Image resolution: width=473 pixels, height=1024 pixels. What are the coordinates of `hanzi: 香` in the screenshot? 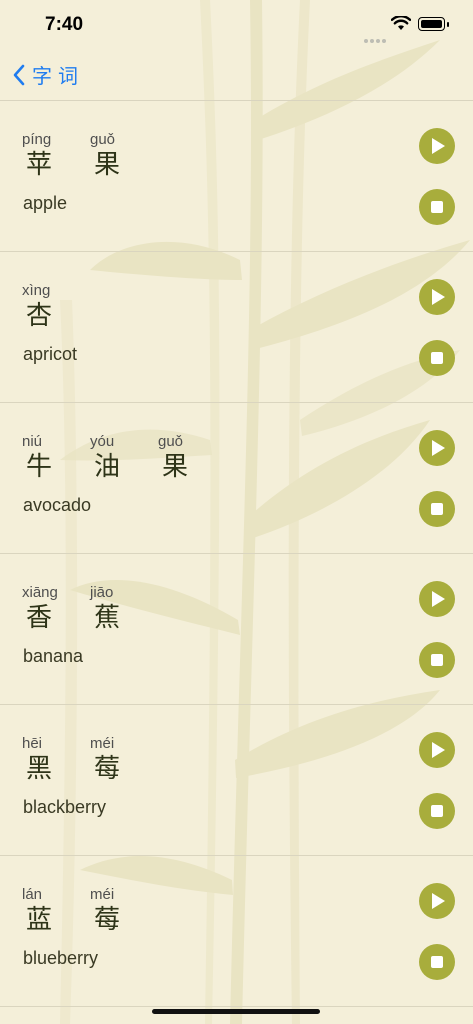 It's located at (39, 618).